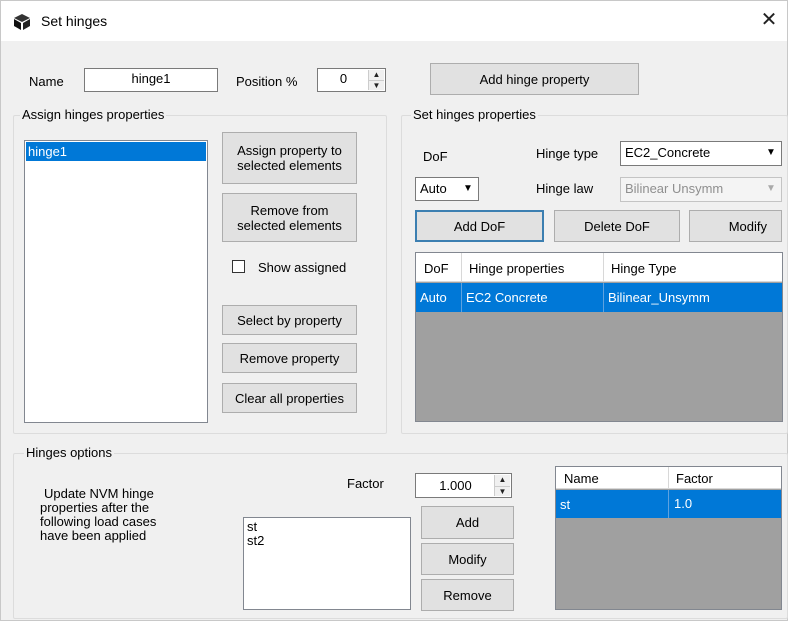 This screenshot has height=621, width=788. What do you see at coordinates (599, 297) in the screenshot?
I see `table-row: Auto EC2 Concrete Bilinear_Unsymm` at bounding box center [599, 297].